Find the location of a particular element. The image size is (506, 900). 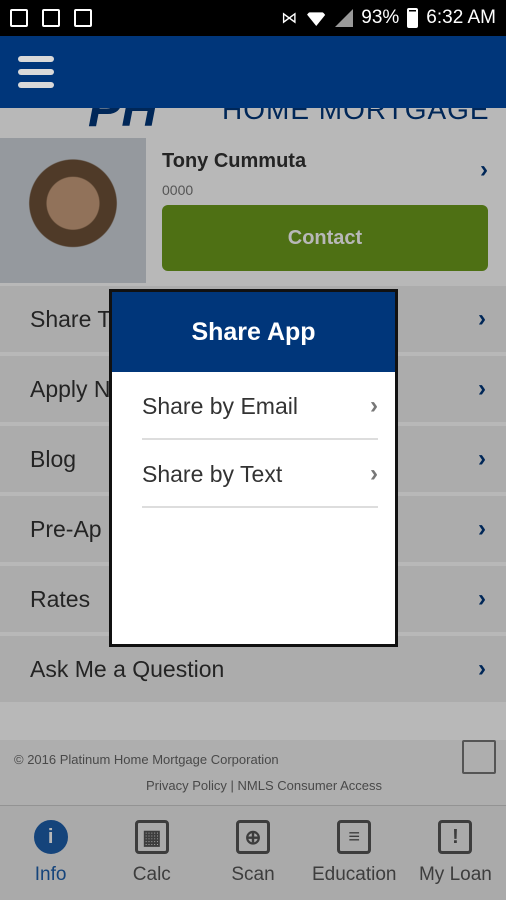

document-notification-icon is located at coordinates (83, 18).